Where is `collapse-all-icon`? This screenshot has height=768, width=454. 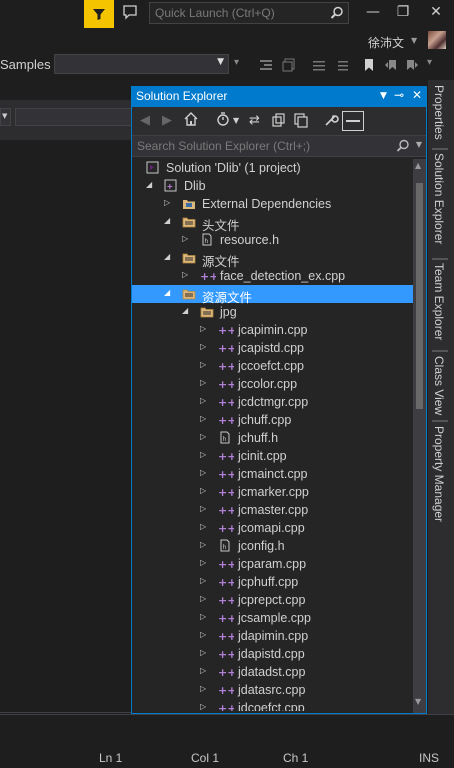
collapse-all-icon is located at coordinates (301, 120).